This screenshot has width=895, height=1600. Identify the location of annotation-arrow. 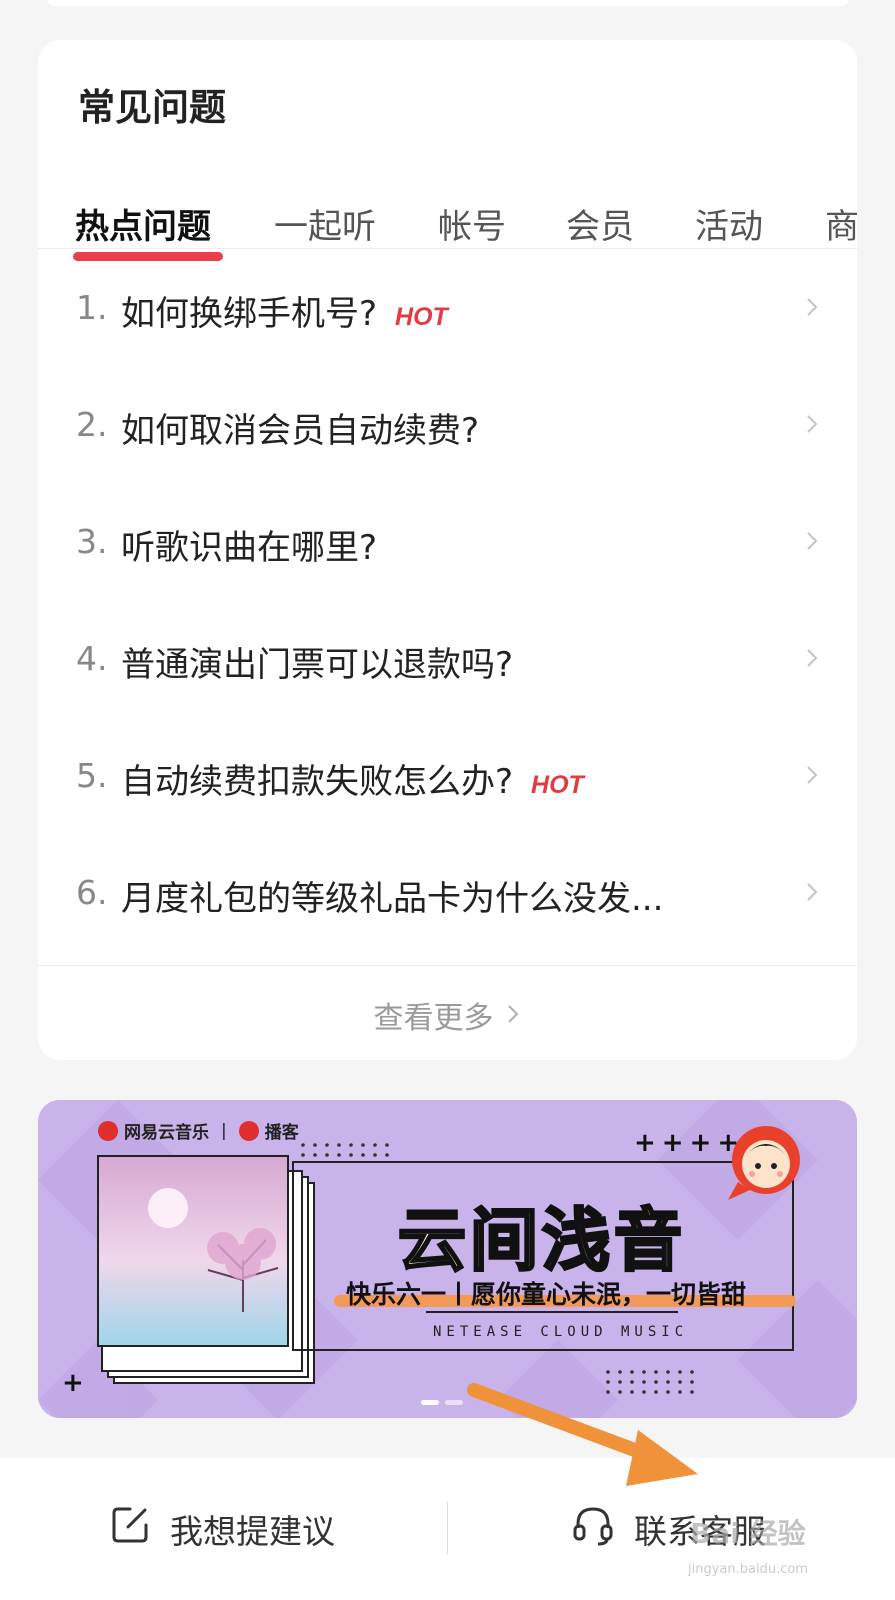
(582, 1434).